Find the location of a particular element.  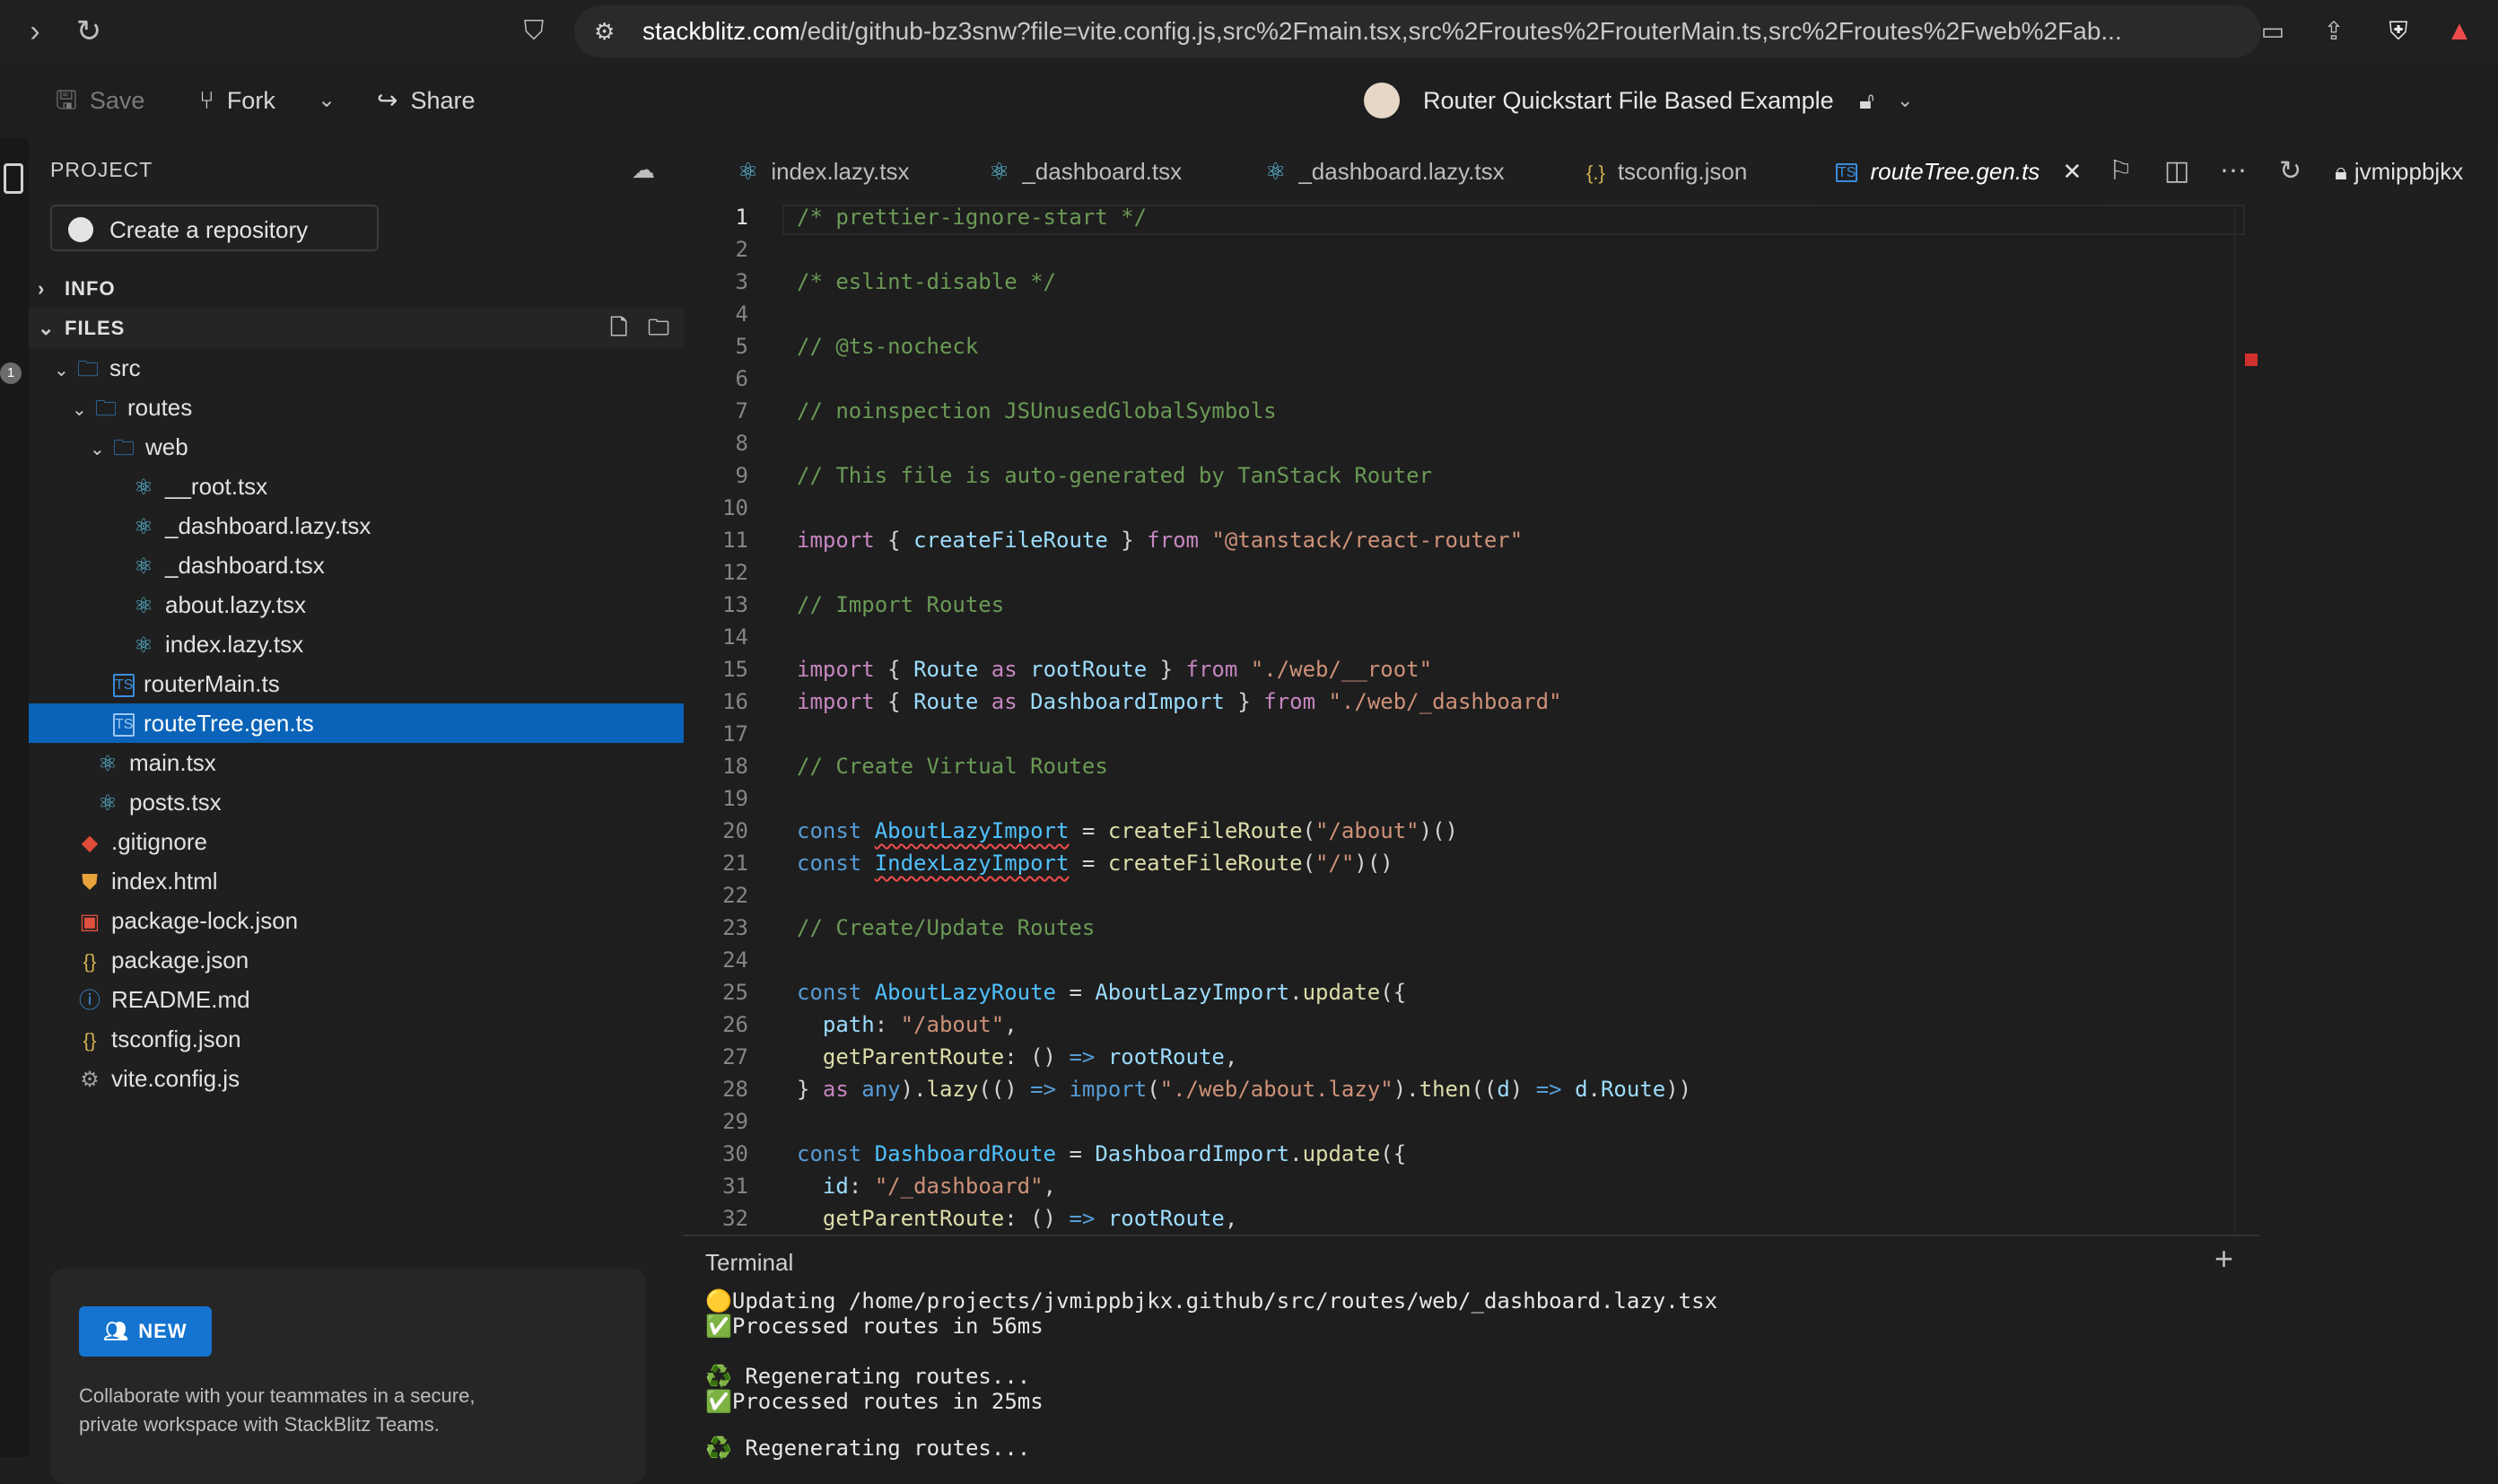

typescript-icon: TS is located at coordinates (124, 725).